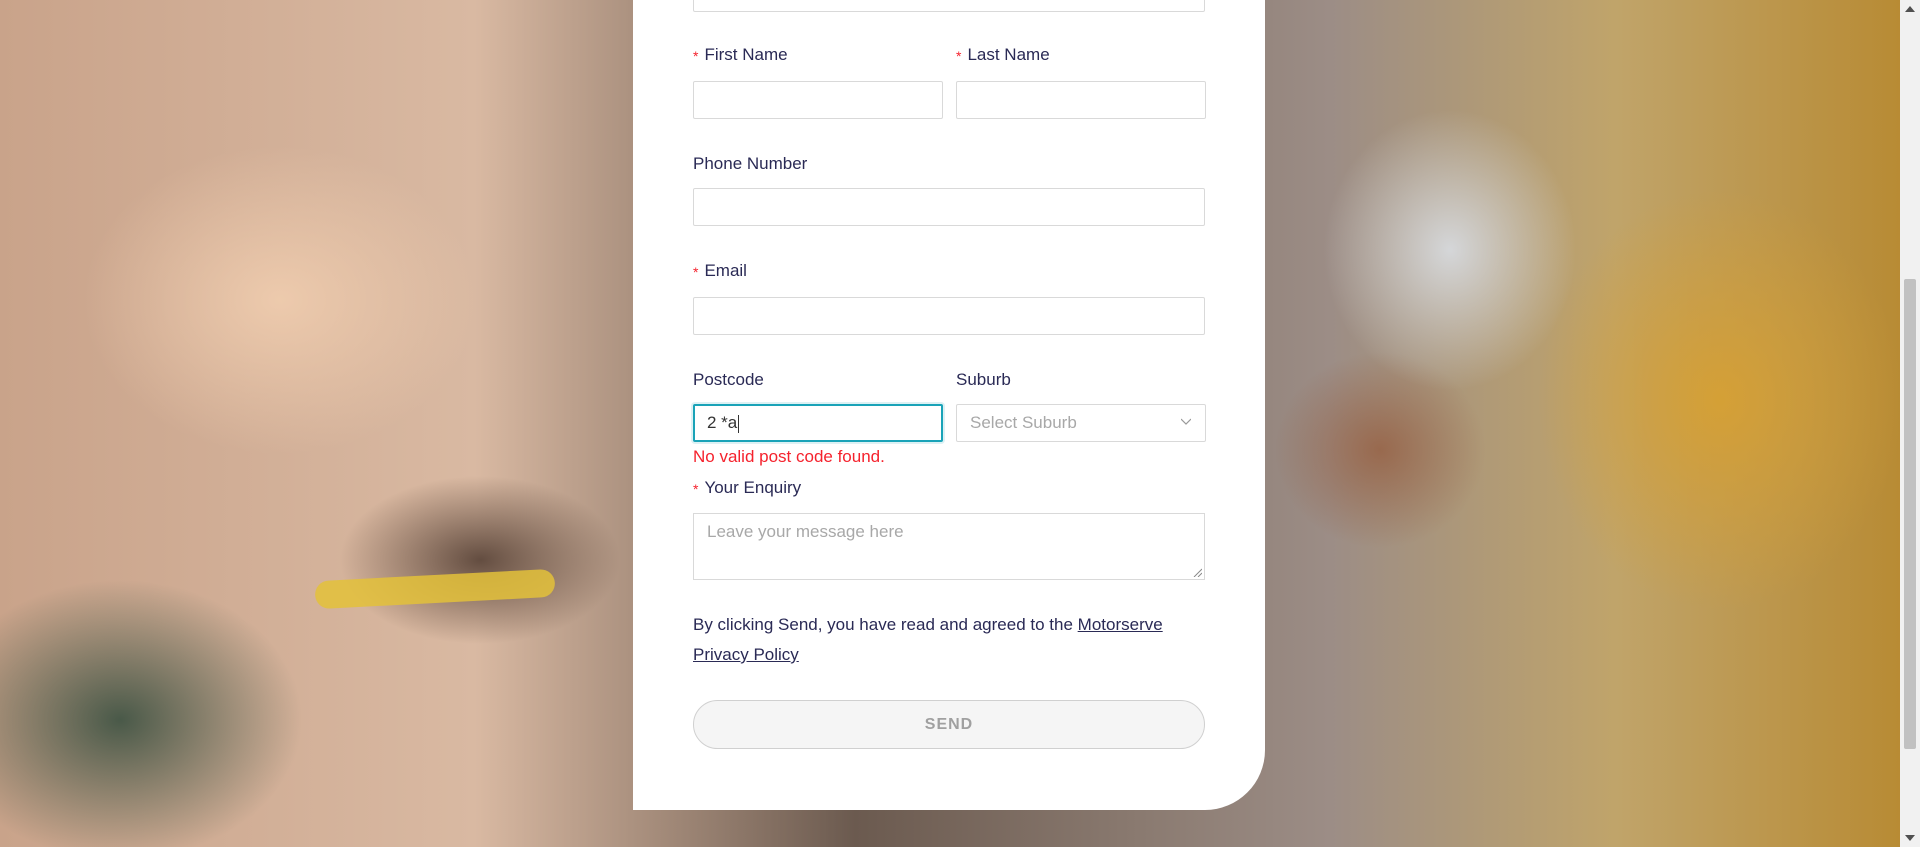  What do you see at coordinates (739, 423) in the screenshot?
I see `text-caret` at bounding box center [739, 423].